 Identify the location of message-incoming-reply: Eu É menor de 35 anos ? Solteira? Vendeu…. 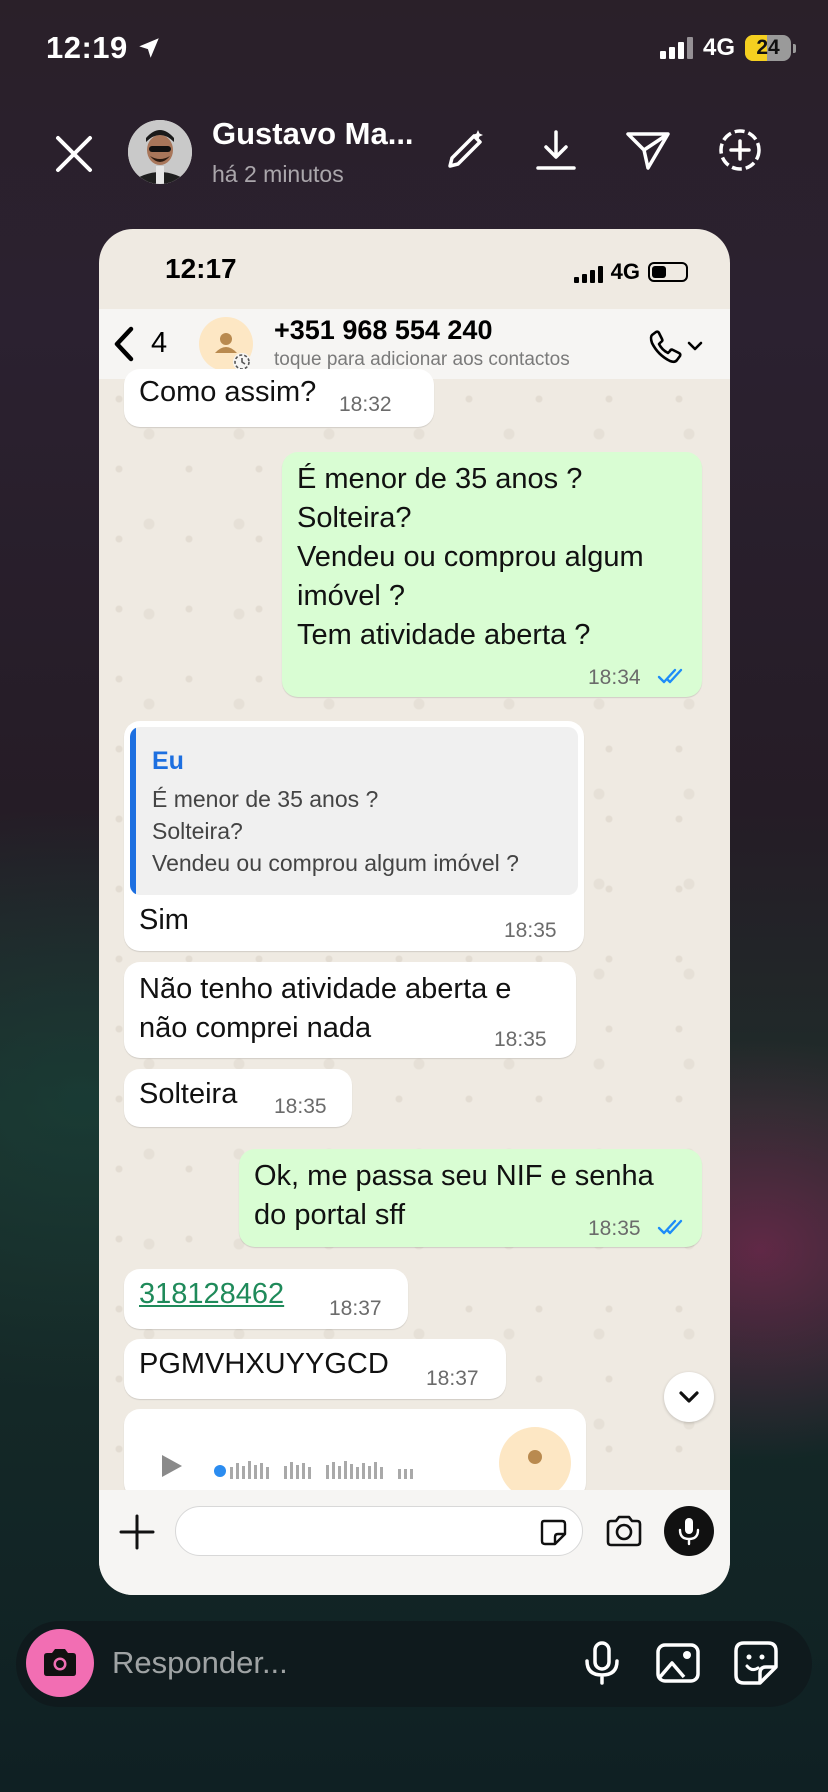
(354, 836).